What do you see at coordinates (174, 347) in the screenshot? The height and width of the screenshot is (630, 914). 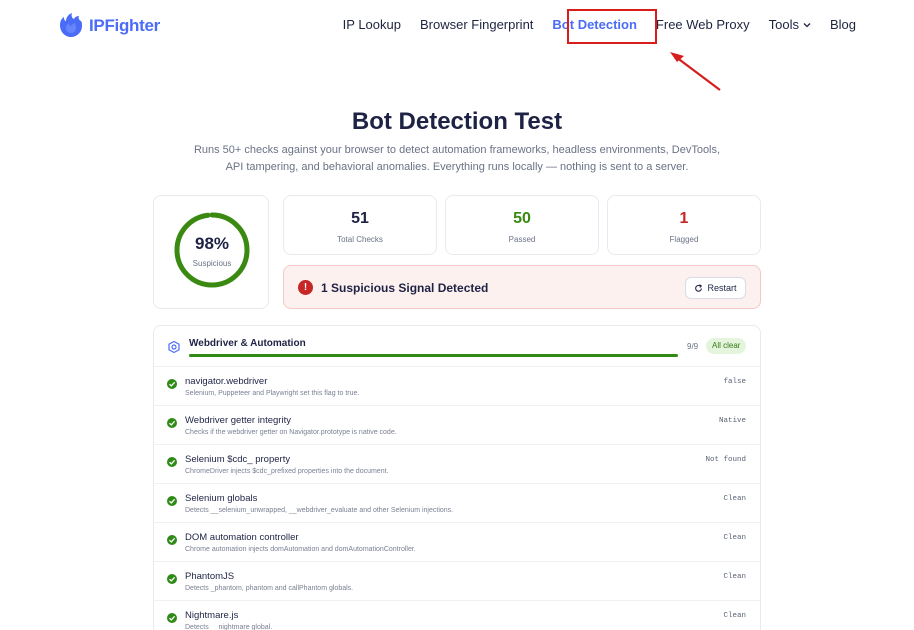 I see `robot-icon` at bounding box center [174, 347].